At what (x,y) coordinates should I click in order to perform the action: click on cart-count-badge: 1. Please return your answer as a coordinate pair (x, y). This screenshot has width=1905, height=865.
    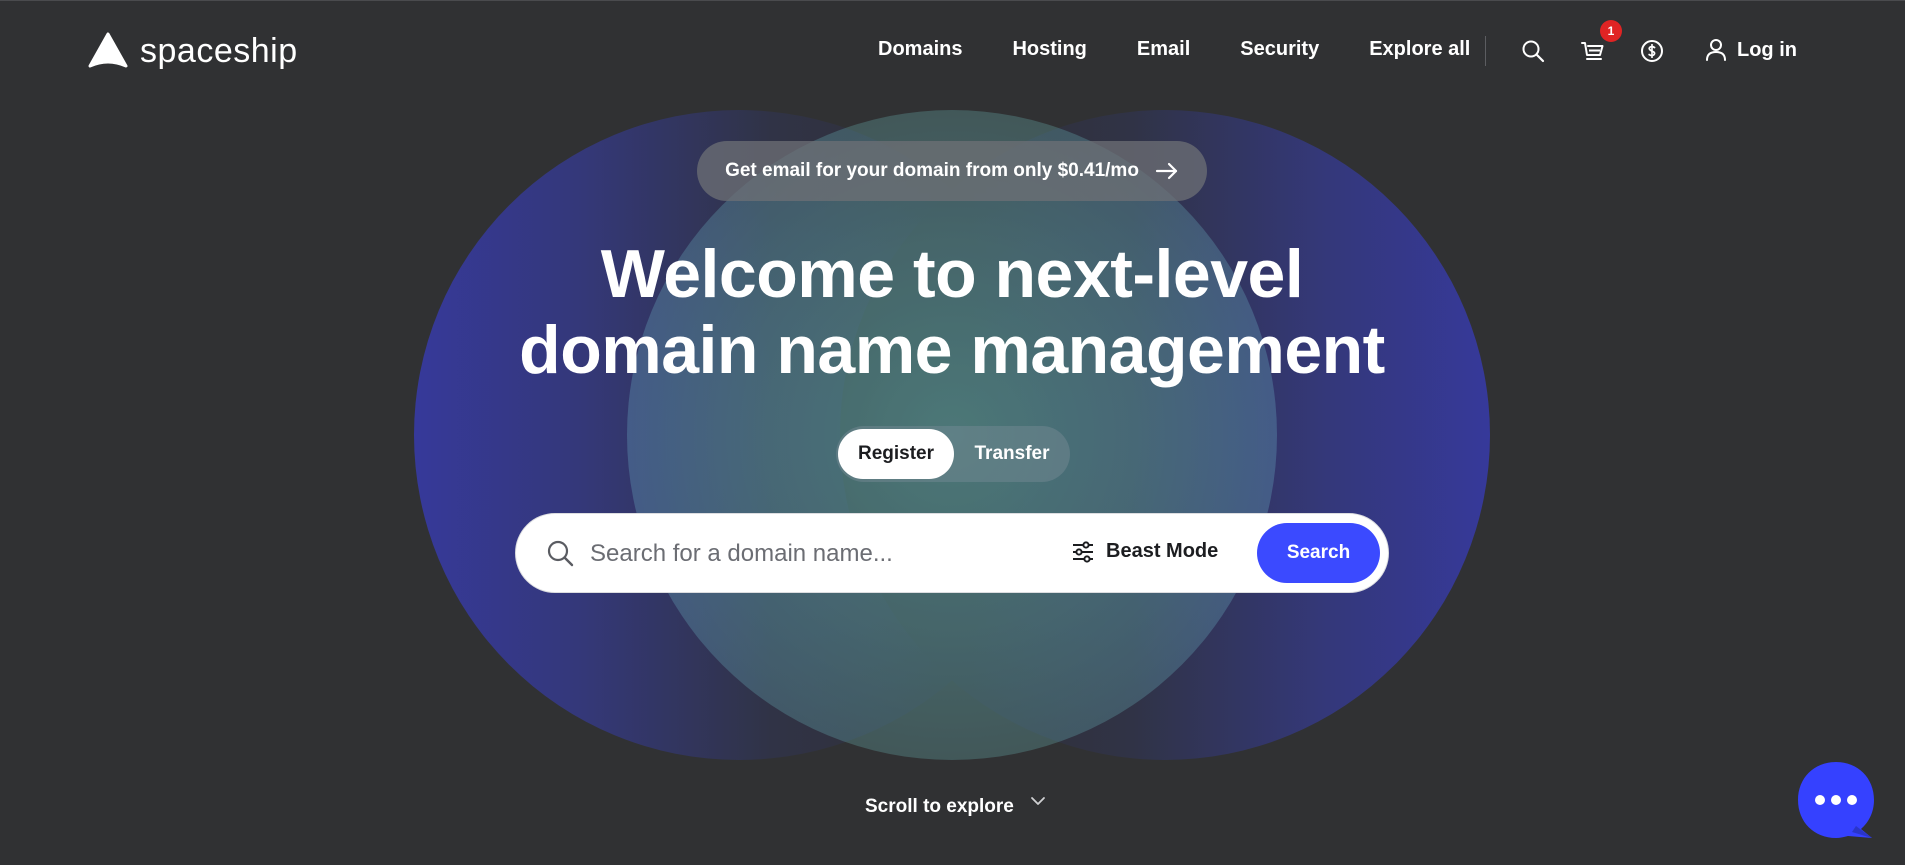
    Looking at the image, I should click on (1611, 31).